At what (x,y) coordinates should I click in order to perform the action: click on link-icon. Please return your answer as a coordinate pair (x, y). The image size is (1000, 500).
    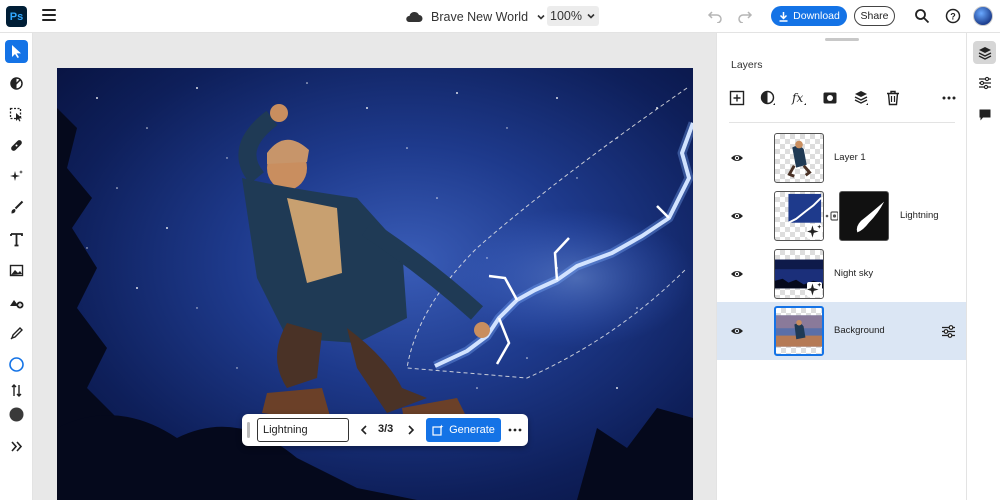
    Looking at the image, I should click on (831, 216).